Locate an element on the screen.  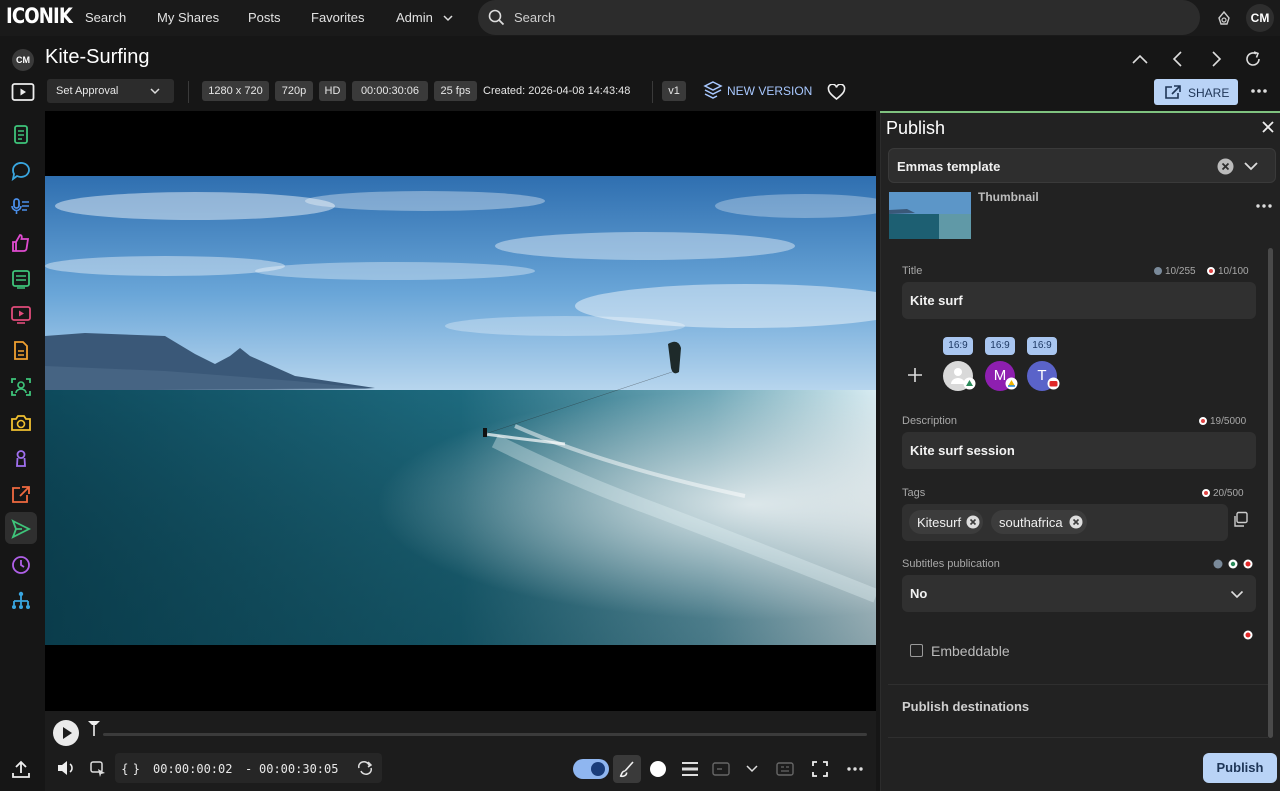
embeddable-label: Embeddable is located at coordinates (970, 651).